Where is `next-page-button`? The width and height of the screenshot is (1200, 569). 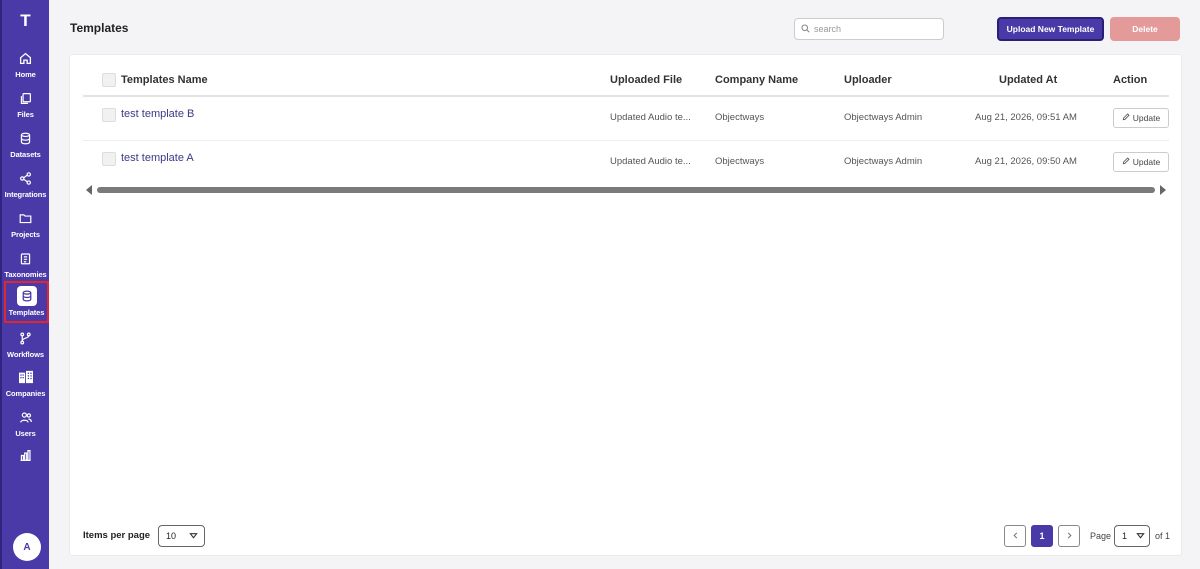
next-page-button is located at coordinates (1069, 536).